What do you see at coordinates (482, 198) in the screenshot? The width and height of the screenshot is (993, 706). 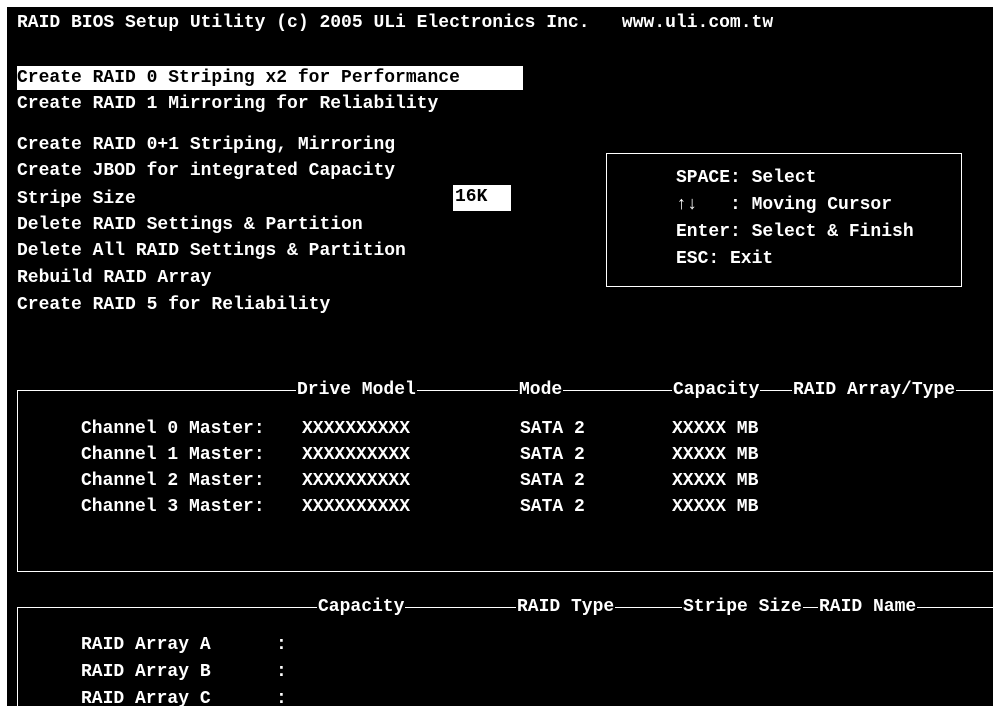 I see `stripe-size-value: 16K` at bounding box center [482, 198].